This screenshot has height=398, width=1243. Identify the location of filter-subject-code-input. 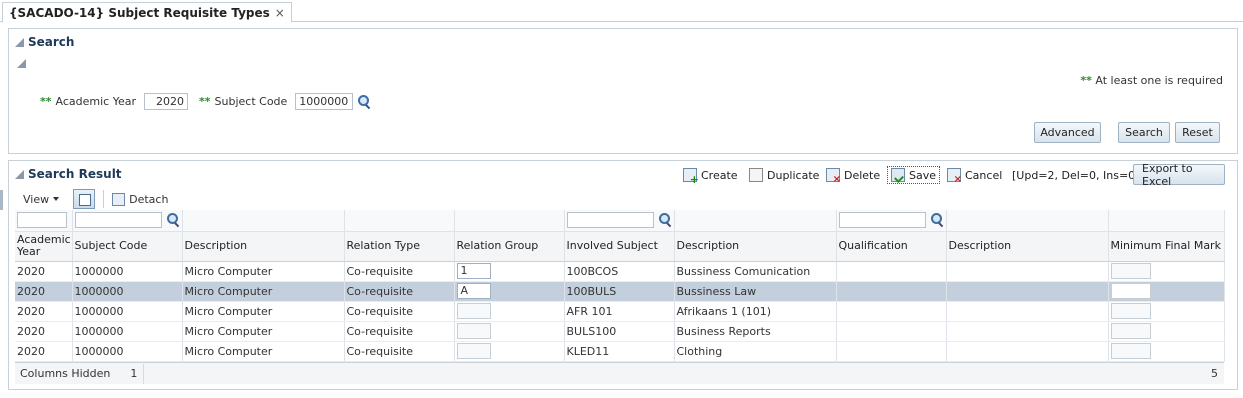
(118, 220).